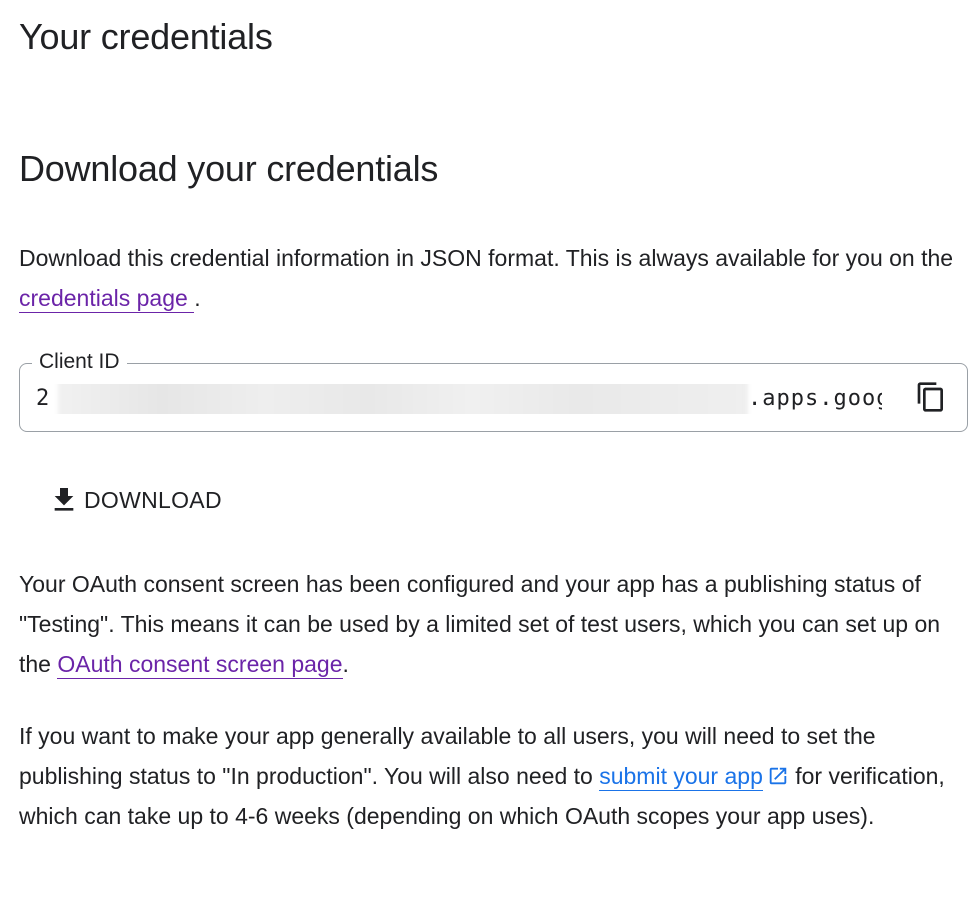 Image resolution: width=980 pixels, height=900 pixels. What do you see at coordinates (107, 299) in the screenshot?
I see `credentials-page-link: credentials page` at bounding box center [107, 299].